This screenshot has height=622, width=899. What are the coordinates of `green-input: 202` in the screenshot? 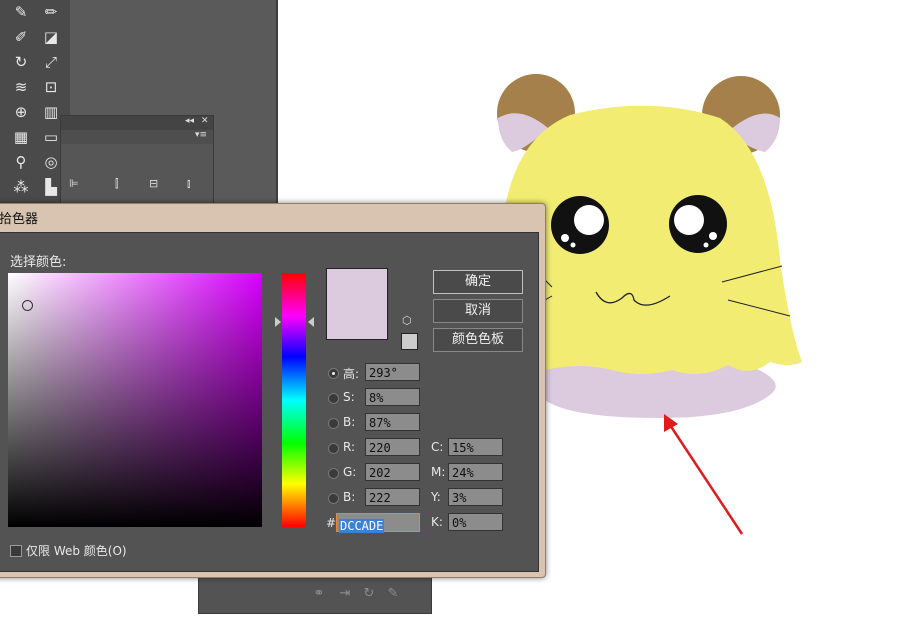 It's located at (392, 472).